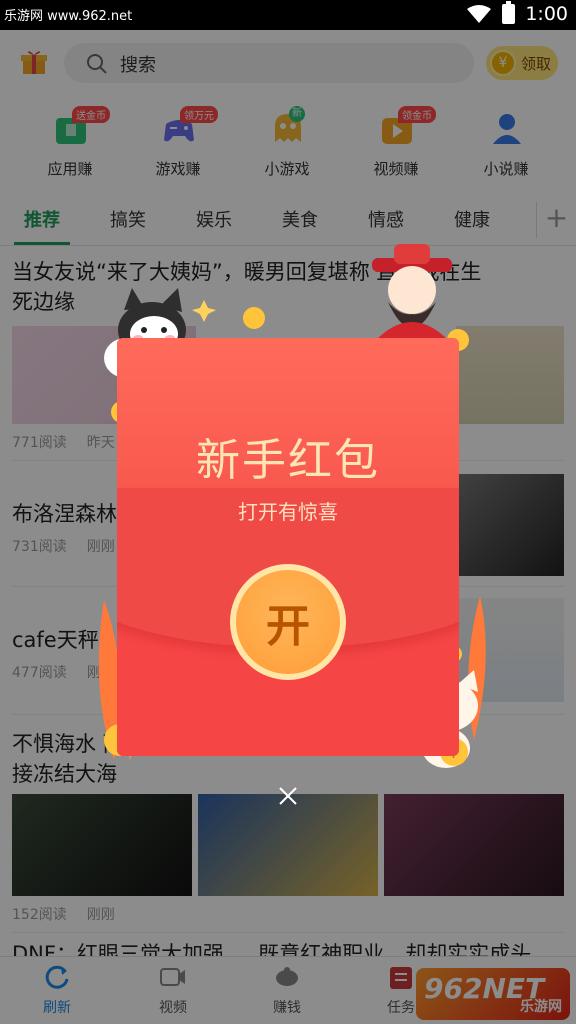 This screenshot has width=576, height=1024. I want to click on clock: 1:00, so click(546, 14).